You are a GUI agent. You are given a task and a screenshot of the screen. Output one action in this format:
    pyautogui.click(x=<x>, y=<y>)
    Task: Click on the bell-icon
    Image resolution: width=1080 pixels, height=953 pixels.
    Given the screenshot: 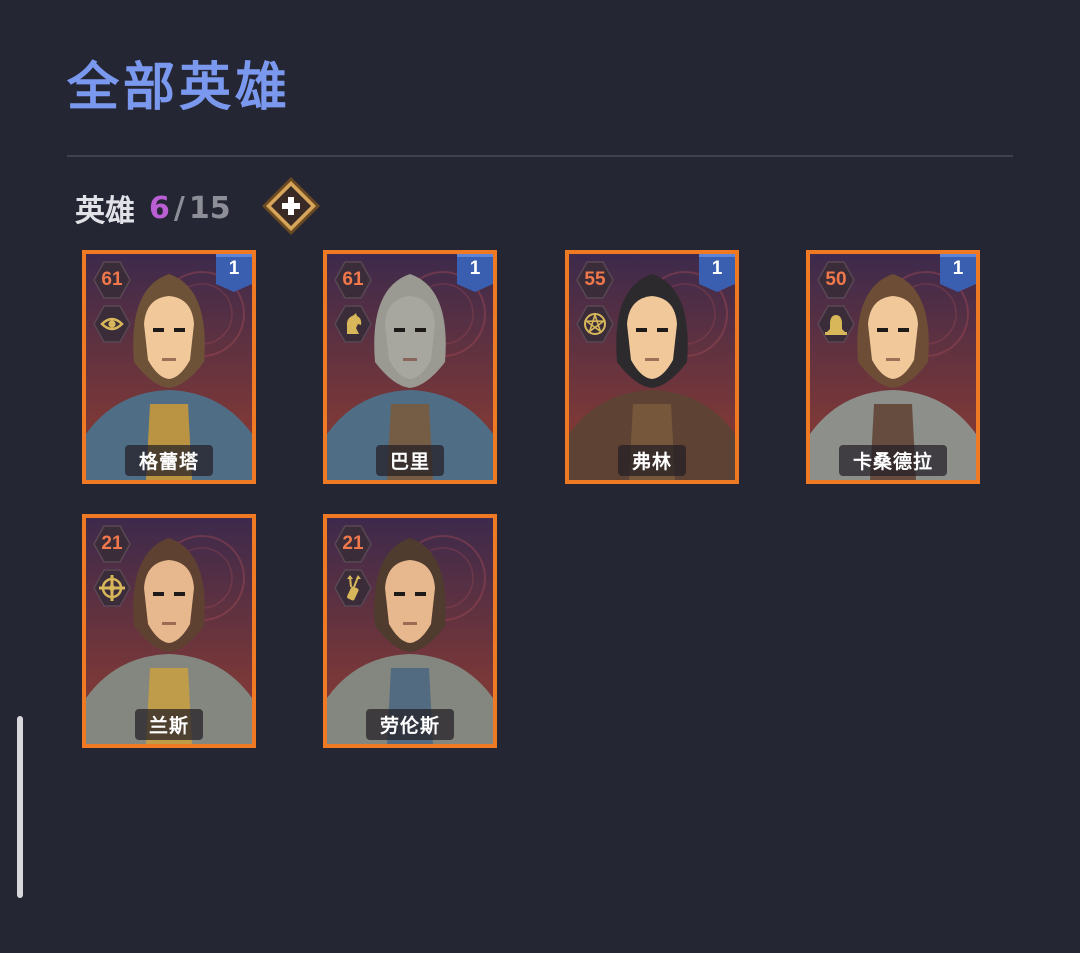 What is the action you would take?
    pyautogui.click(x=836, y=325)
    